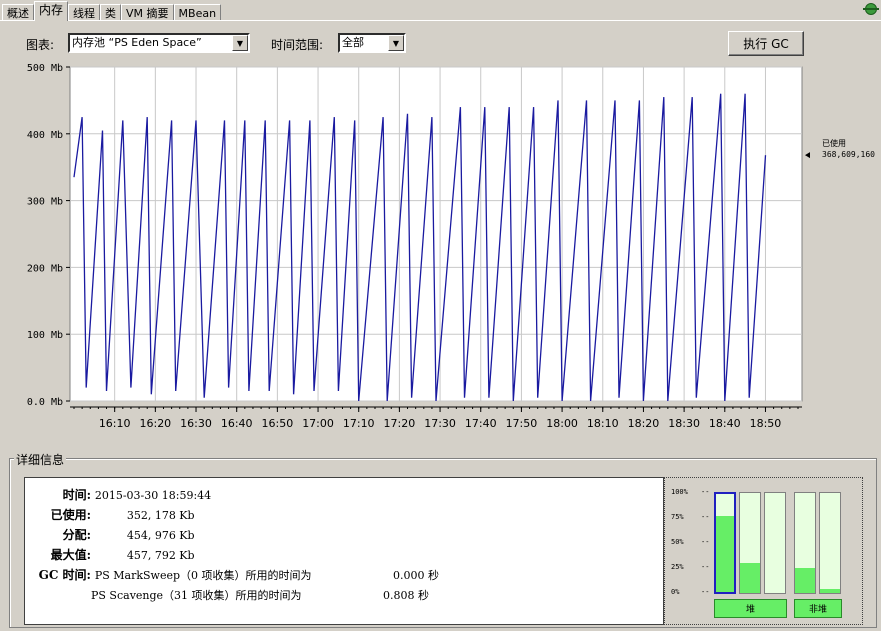  I want to click on chart-select: 内存池 “PS Eden Space” ▼, so click(159, 43).